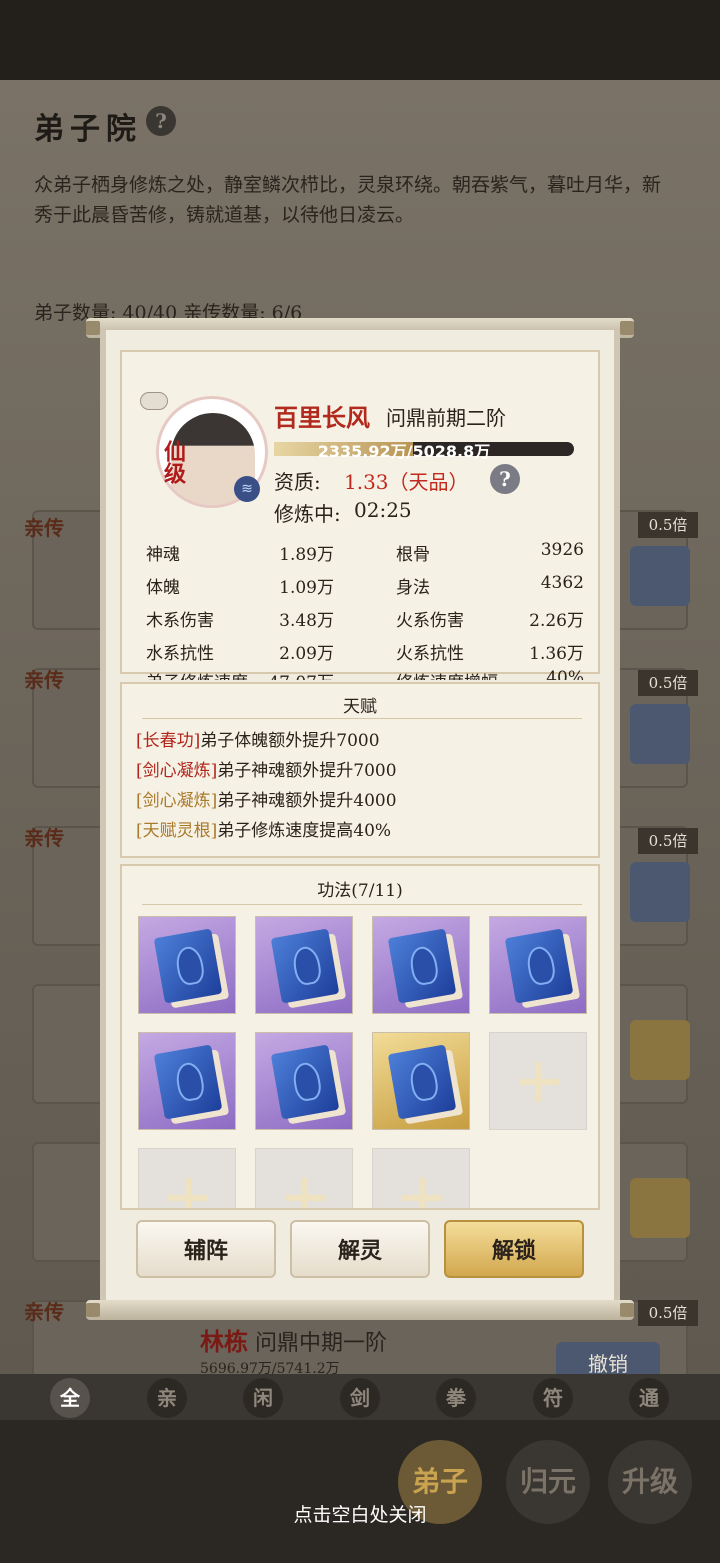 The image size is (720, 1563). Describe the element at coordinates (167, 1398) in the screenshot. I see `filter-personal: 亲` at that location.